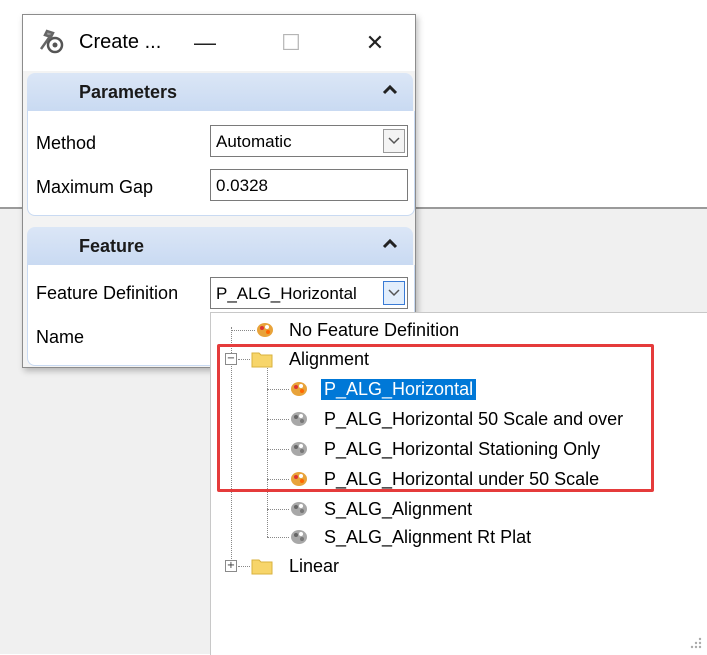 The width and height of the screenshot is (707, 655). I want to click on tree-item-label: S_ALG_Alignment, so click(398, 509).